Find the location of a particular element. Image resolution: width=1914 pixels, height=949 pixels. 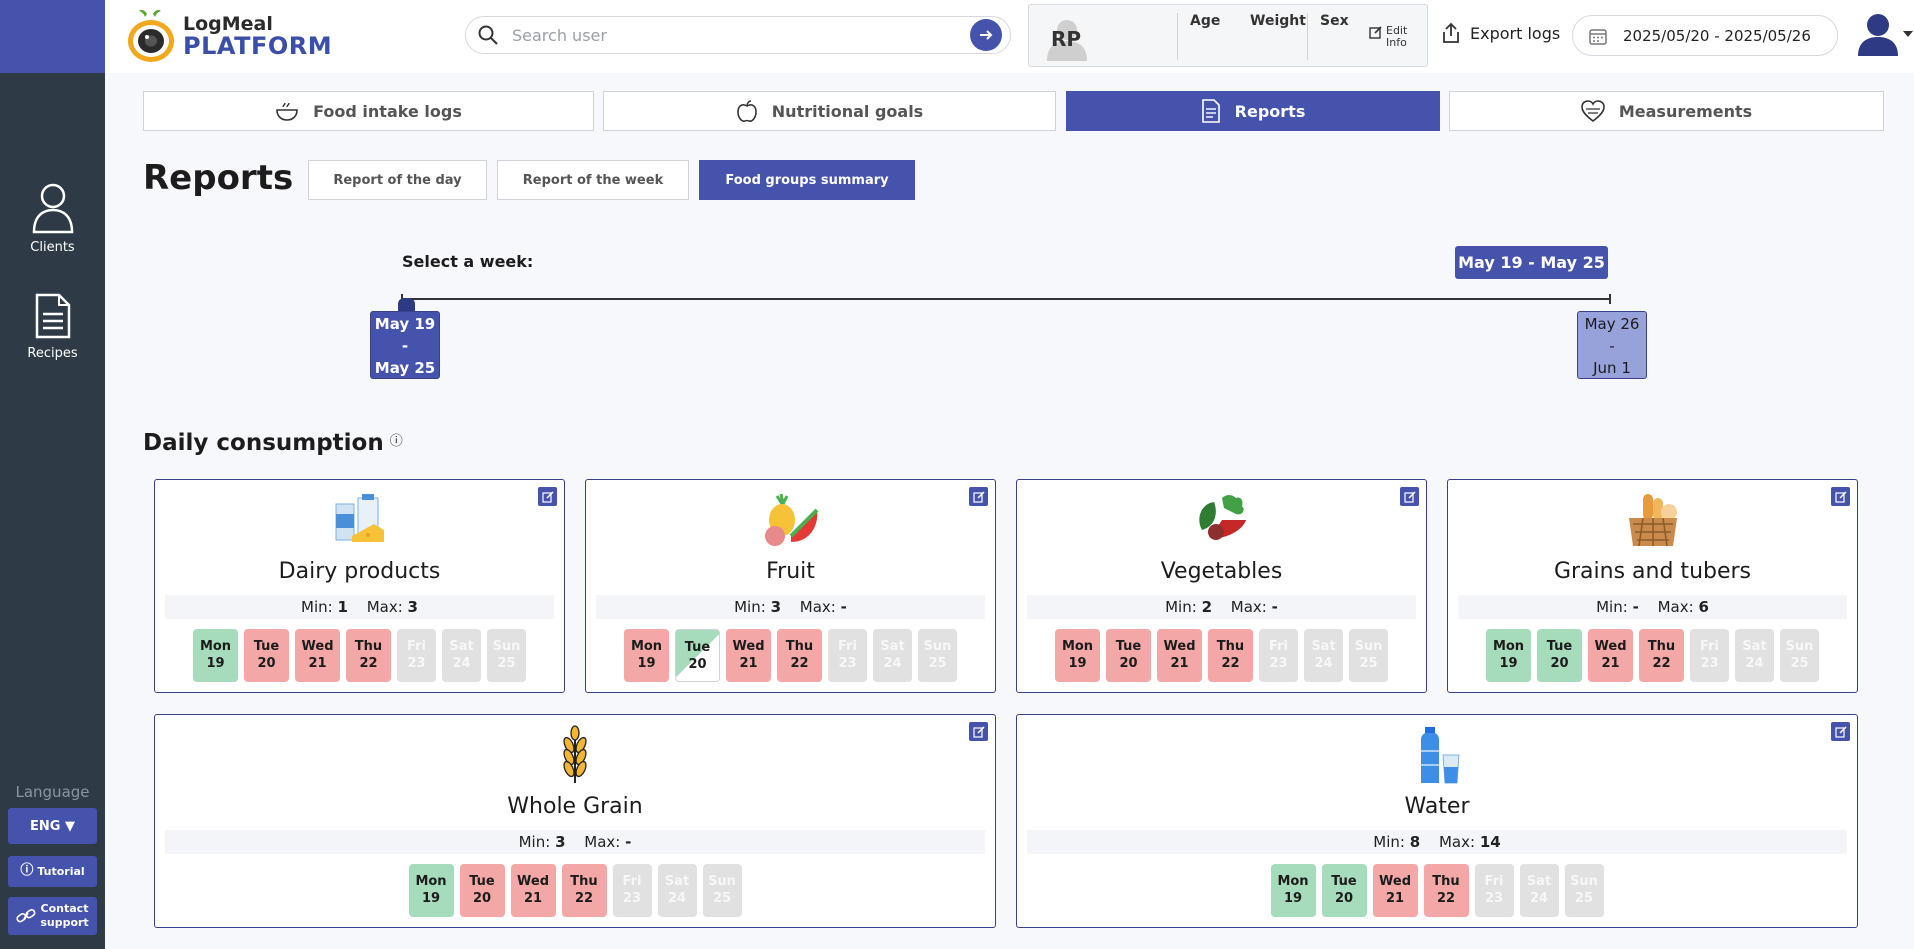

week-option: May 26 - Jun 1 is located at coordinates (1612, 345).